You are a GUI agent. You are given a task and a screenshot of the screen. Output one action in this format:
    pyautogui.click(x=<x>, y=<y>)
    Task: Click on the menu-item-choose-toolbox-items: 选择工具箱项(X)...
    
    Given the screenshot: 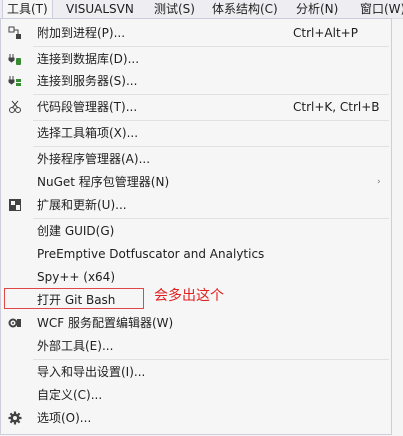 What is the action you would take?
    pyautogui.click(x=196, y=133)
    